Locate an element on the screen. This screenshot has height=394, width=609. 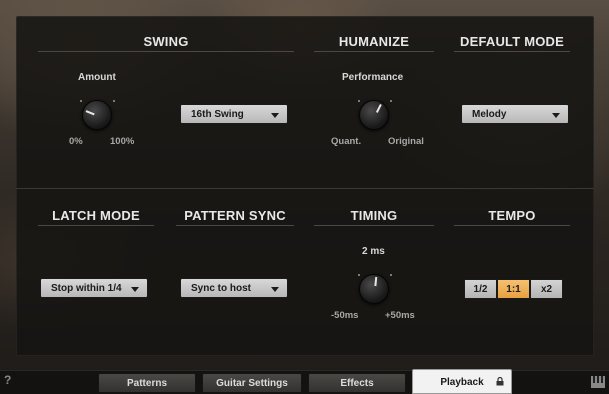
default-mode-divider is located at coordinates (512, 51).